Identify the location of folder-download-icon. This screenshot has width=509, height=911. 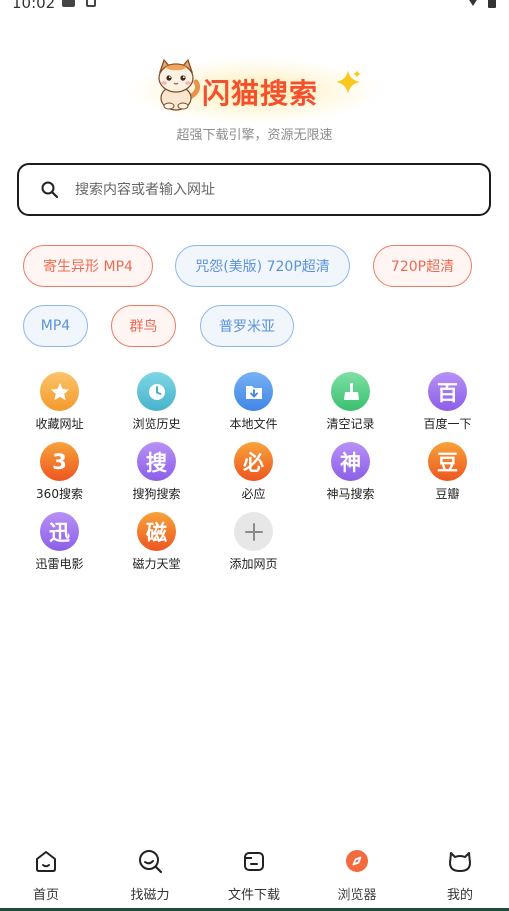
(253, 391).